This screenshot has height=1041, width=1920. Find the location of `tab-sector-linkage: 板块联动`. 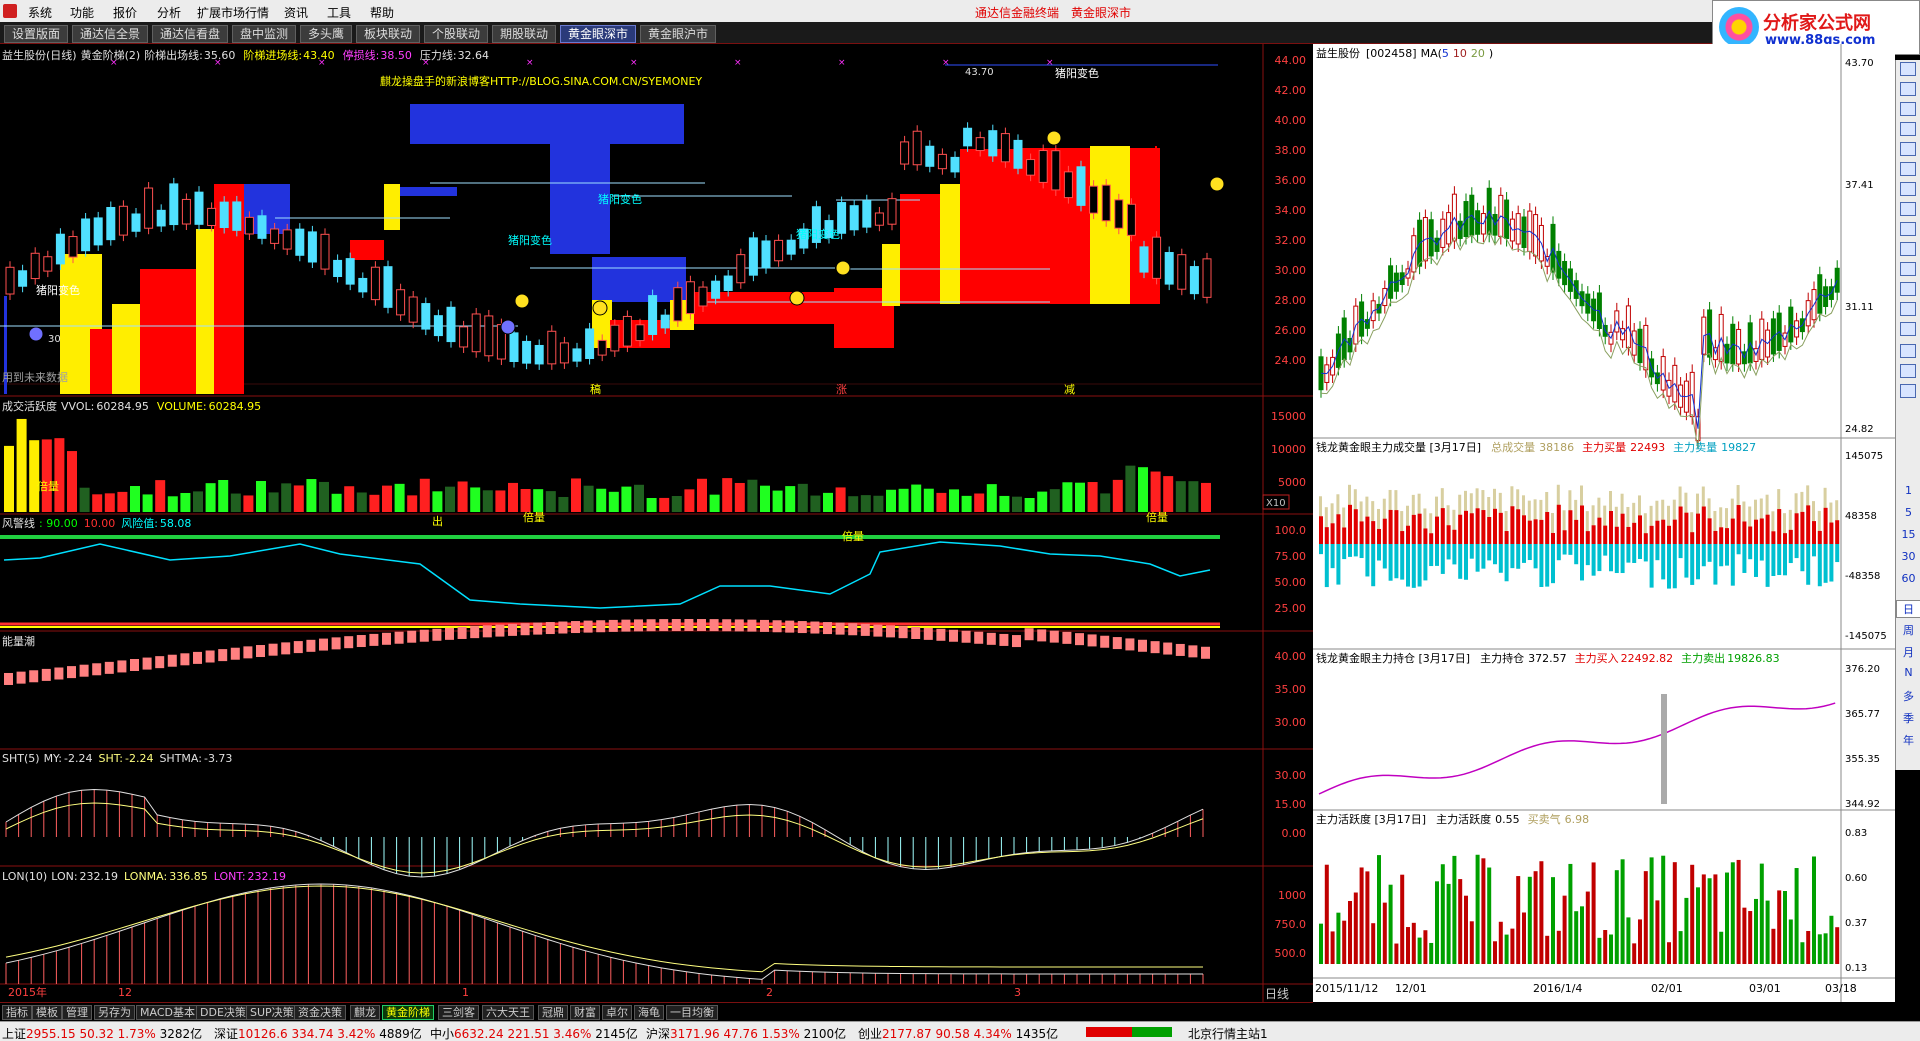

tab-sector-linkage: 板块联动 is located at coordinates (388, 34).